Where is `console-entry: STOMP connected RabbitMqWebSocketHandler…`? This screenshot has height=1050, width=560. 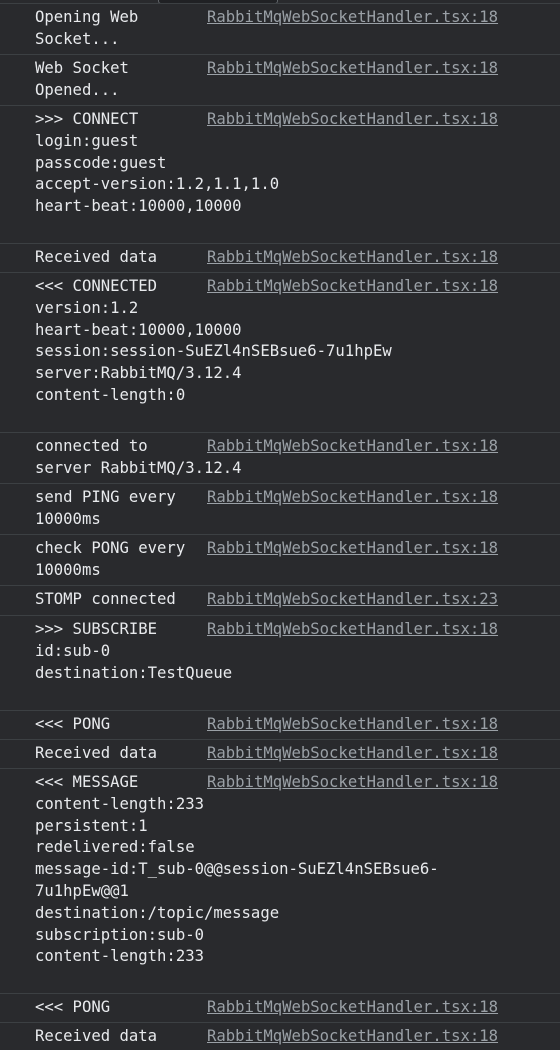 console-entry: STOMP connected RabbitMqWebSocketHandler… is located at coordinates (280, 600).